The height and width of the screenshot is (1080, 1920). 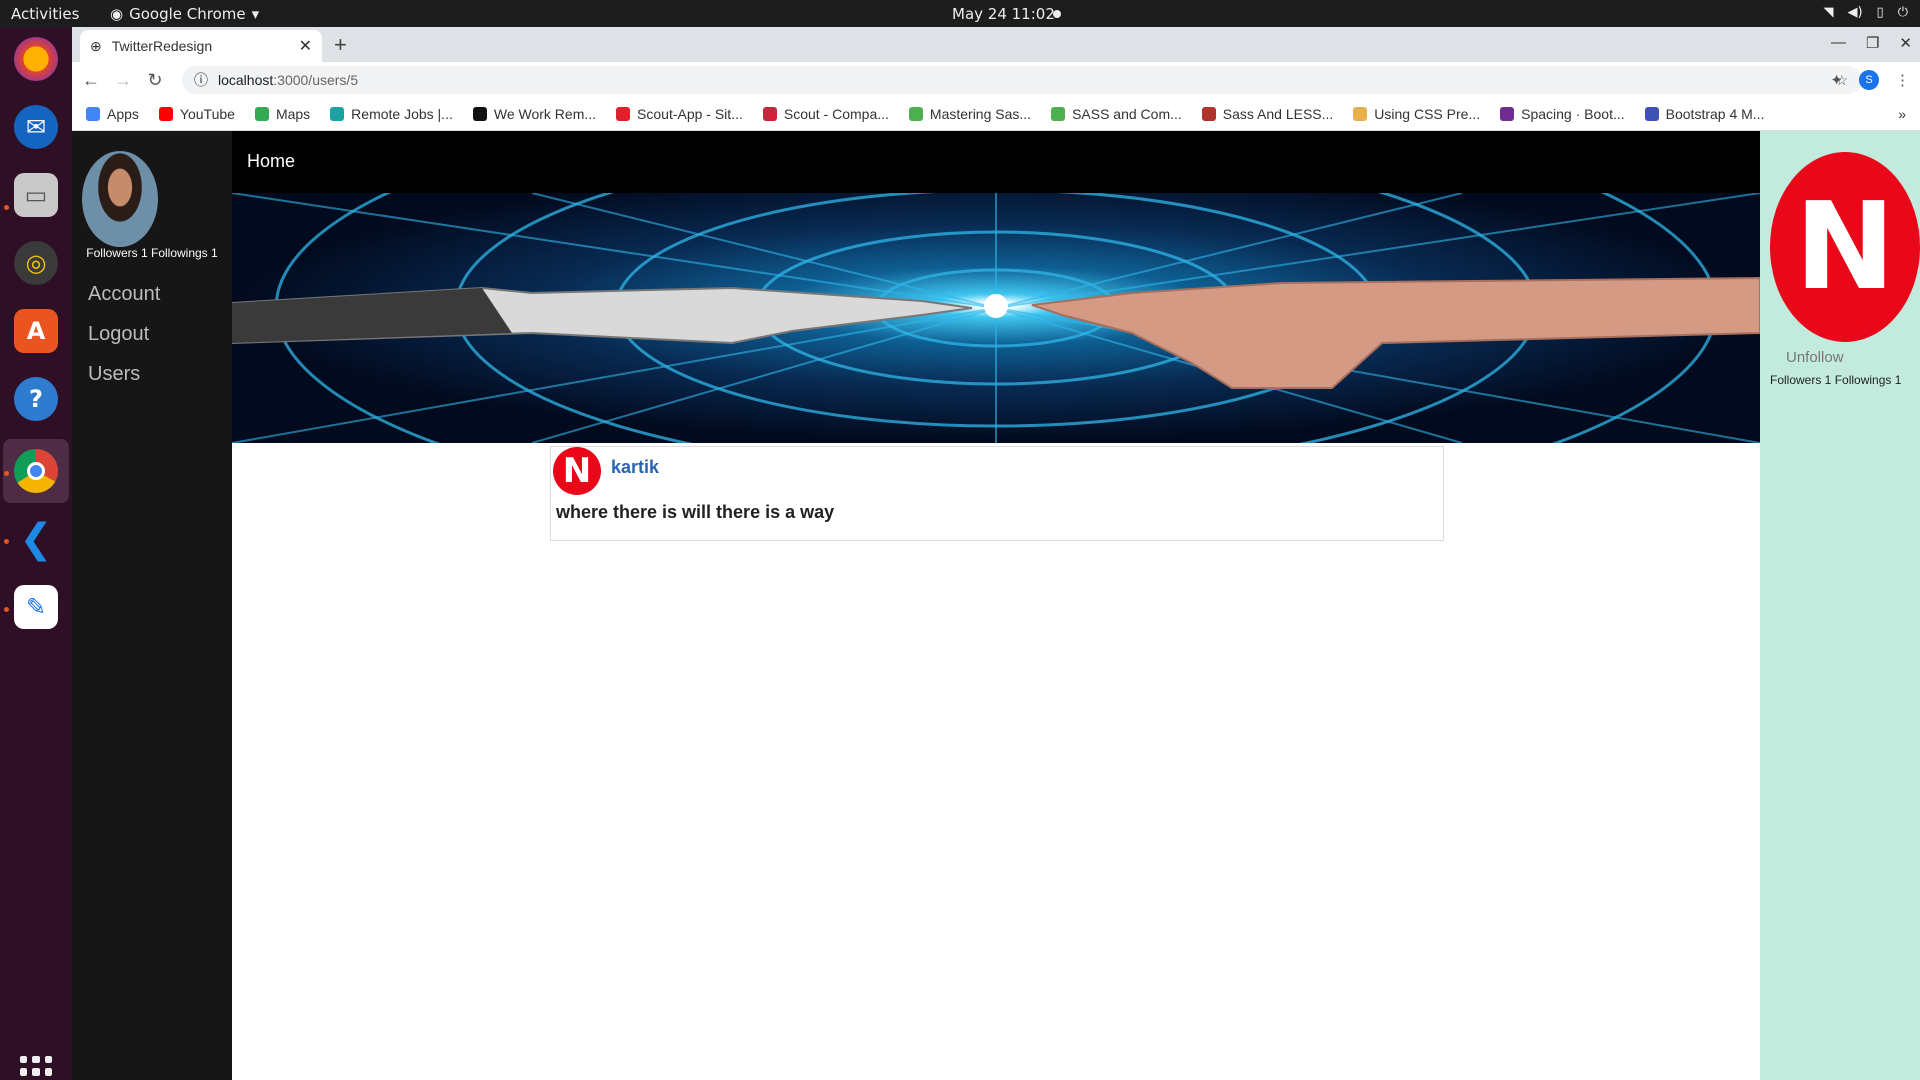 I want to click on menu-icon: ⋮, so click(x=1902, y=80).